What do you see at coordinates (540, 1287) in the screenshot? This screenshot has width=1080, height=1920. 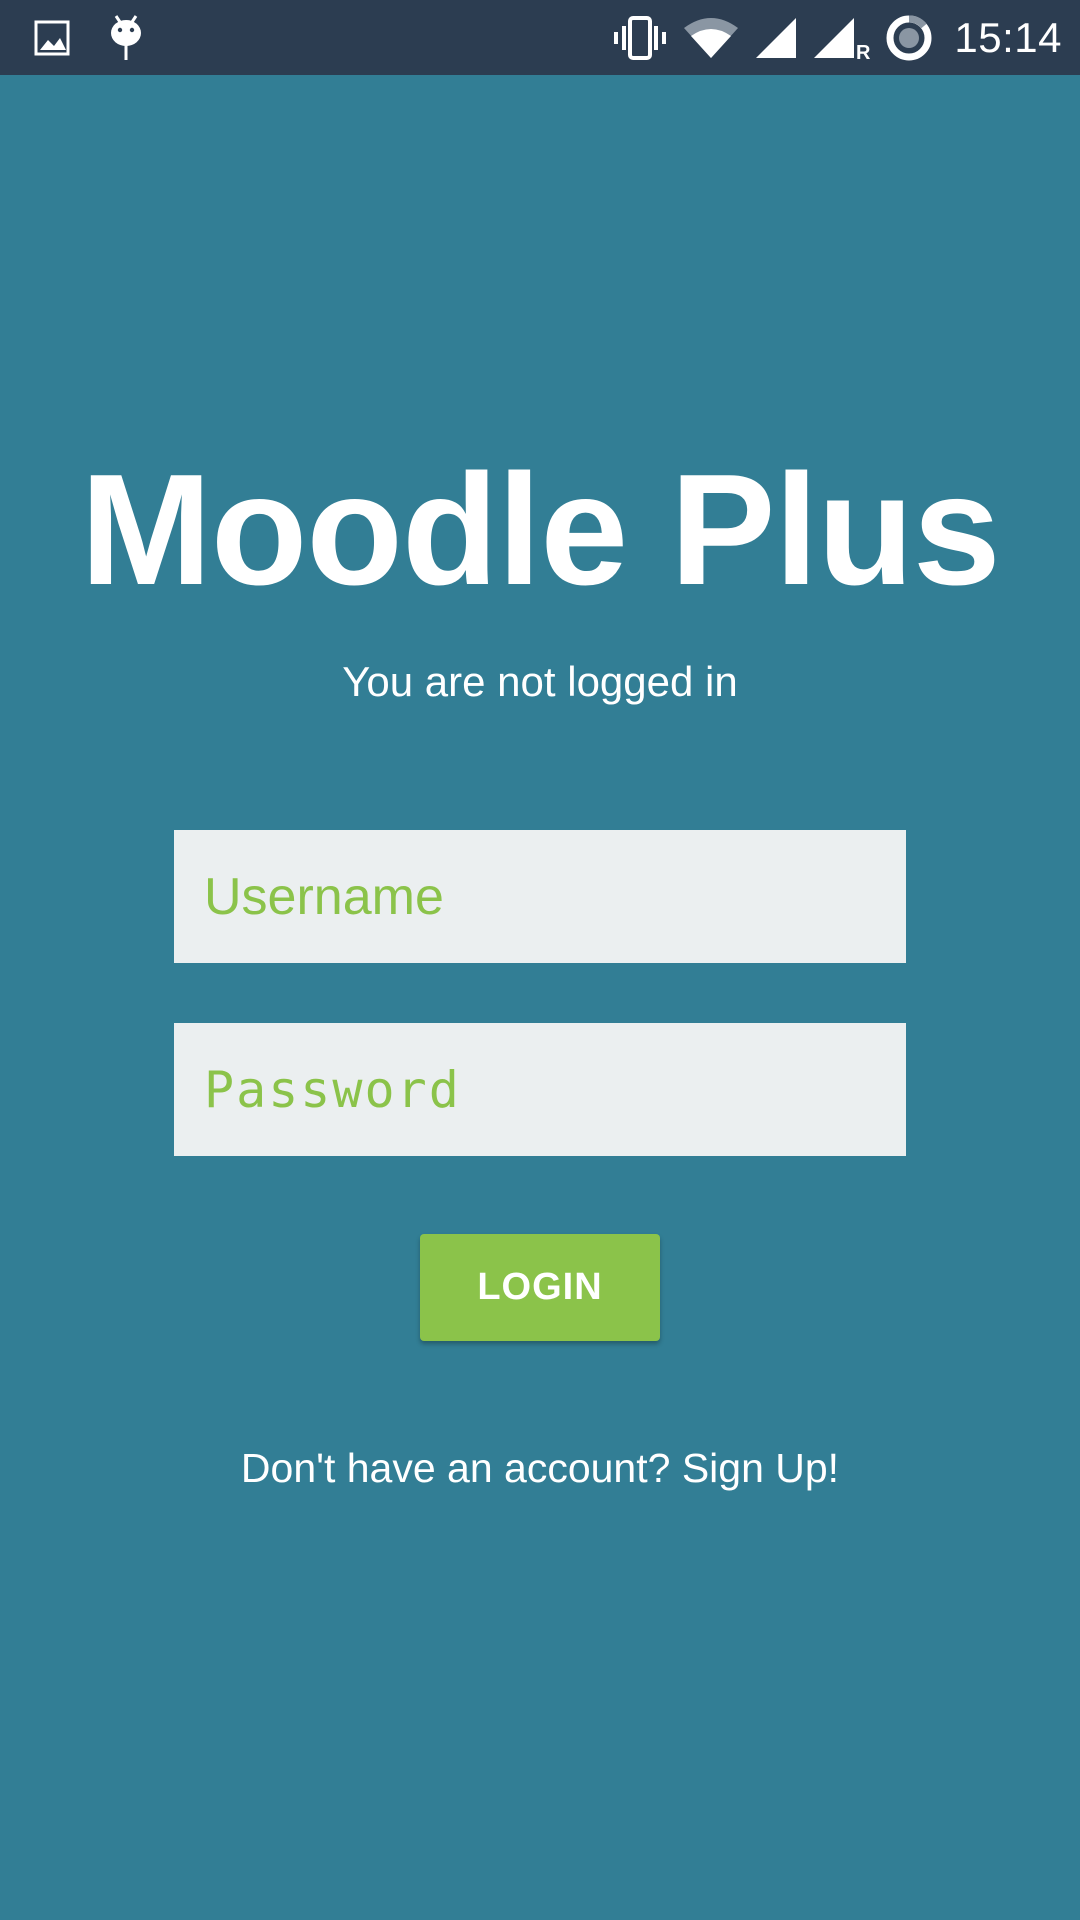 I see `login-button: LOGIN` at bounding box center [540, 1287].